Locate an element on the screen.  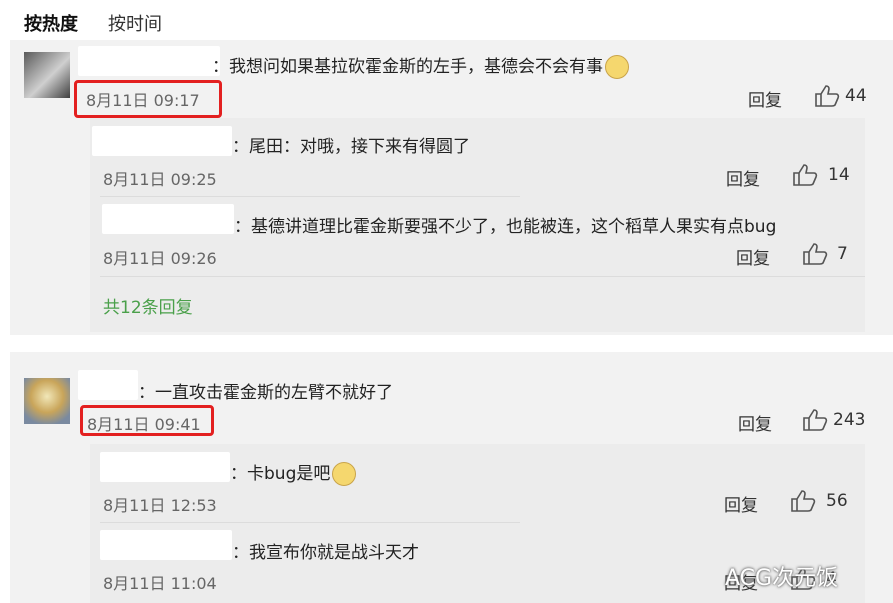
like-count: 14 is located at coordinates (839, 175).